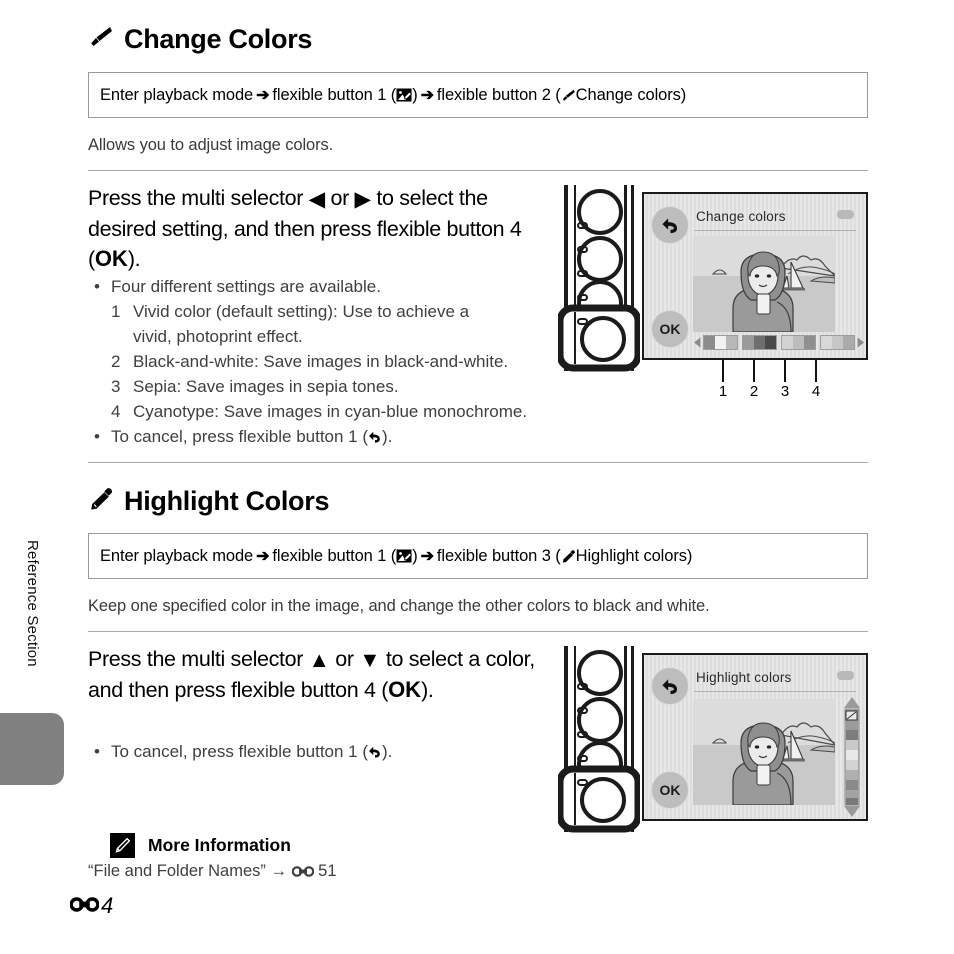  What do you see at coordinates (240, 436) in the screenshot?
I see `bullet-text-1: To cancel, press flexible button 1 (` at bounding box center [240, 436].